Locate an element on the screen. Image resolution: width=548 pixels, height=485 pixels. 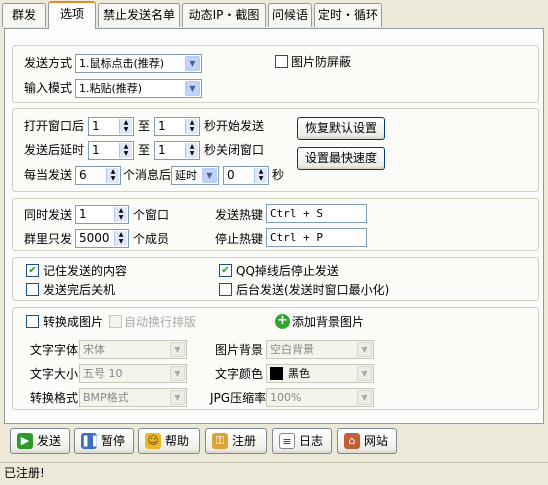
pause-button: ❚❚ 暂停 is located at coordinates (104, 441).